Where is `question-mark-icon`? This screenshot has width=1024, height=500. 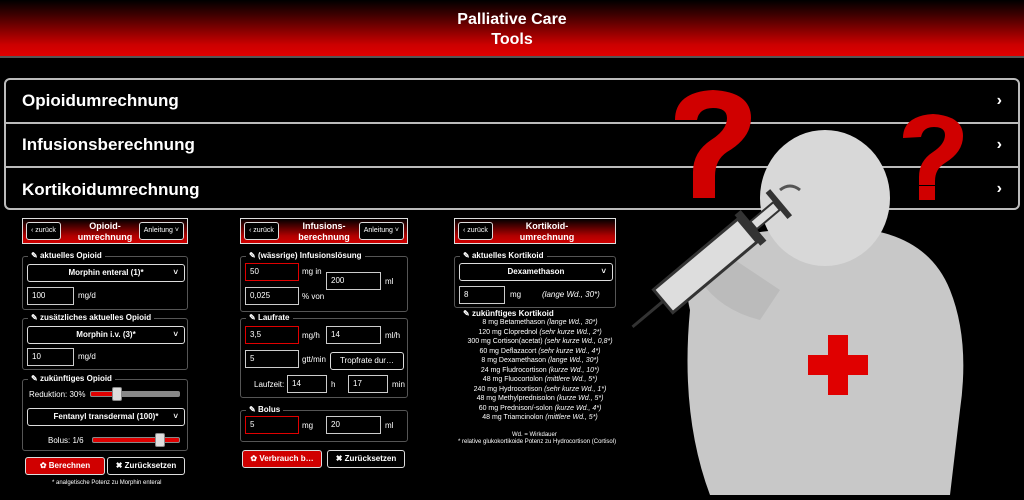
question-mark-icon is located at coordinates (933, 157).